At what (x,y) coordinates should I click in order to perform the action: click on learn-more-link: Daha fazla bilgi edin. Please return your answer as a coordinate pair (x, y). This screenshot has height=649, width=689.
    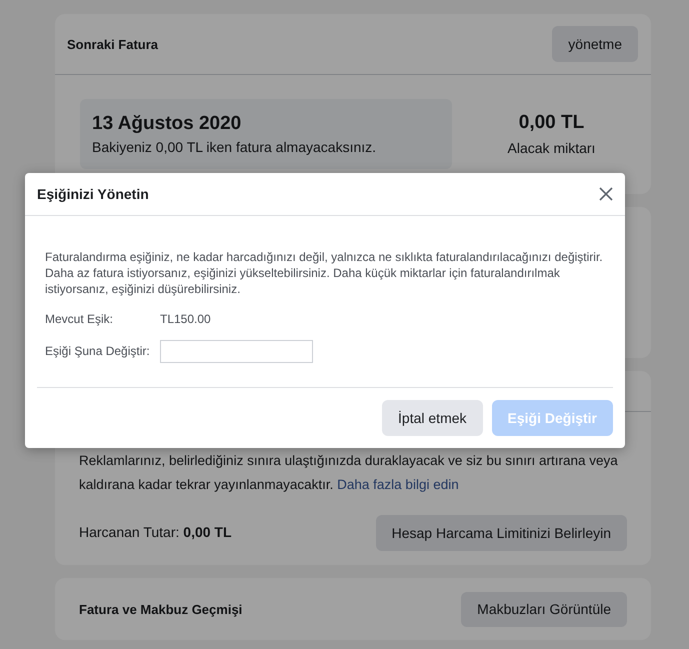
    Looking at the image, I should click on (398, 484).